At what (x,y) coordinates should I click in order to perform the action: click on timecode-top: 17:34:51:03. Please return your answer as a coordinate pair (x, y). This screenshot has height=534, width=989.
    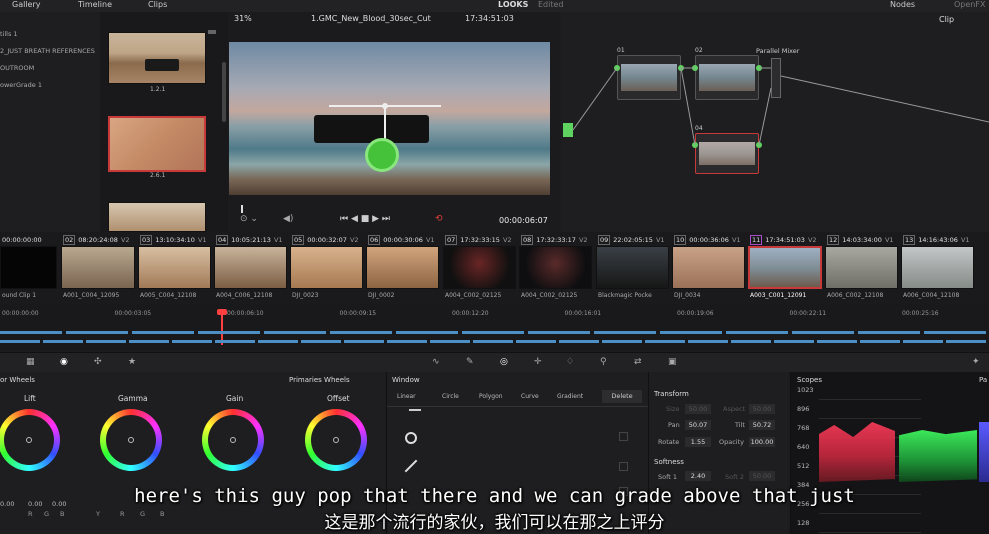
    Looking at the image, I should click on (489, 18).